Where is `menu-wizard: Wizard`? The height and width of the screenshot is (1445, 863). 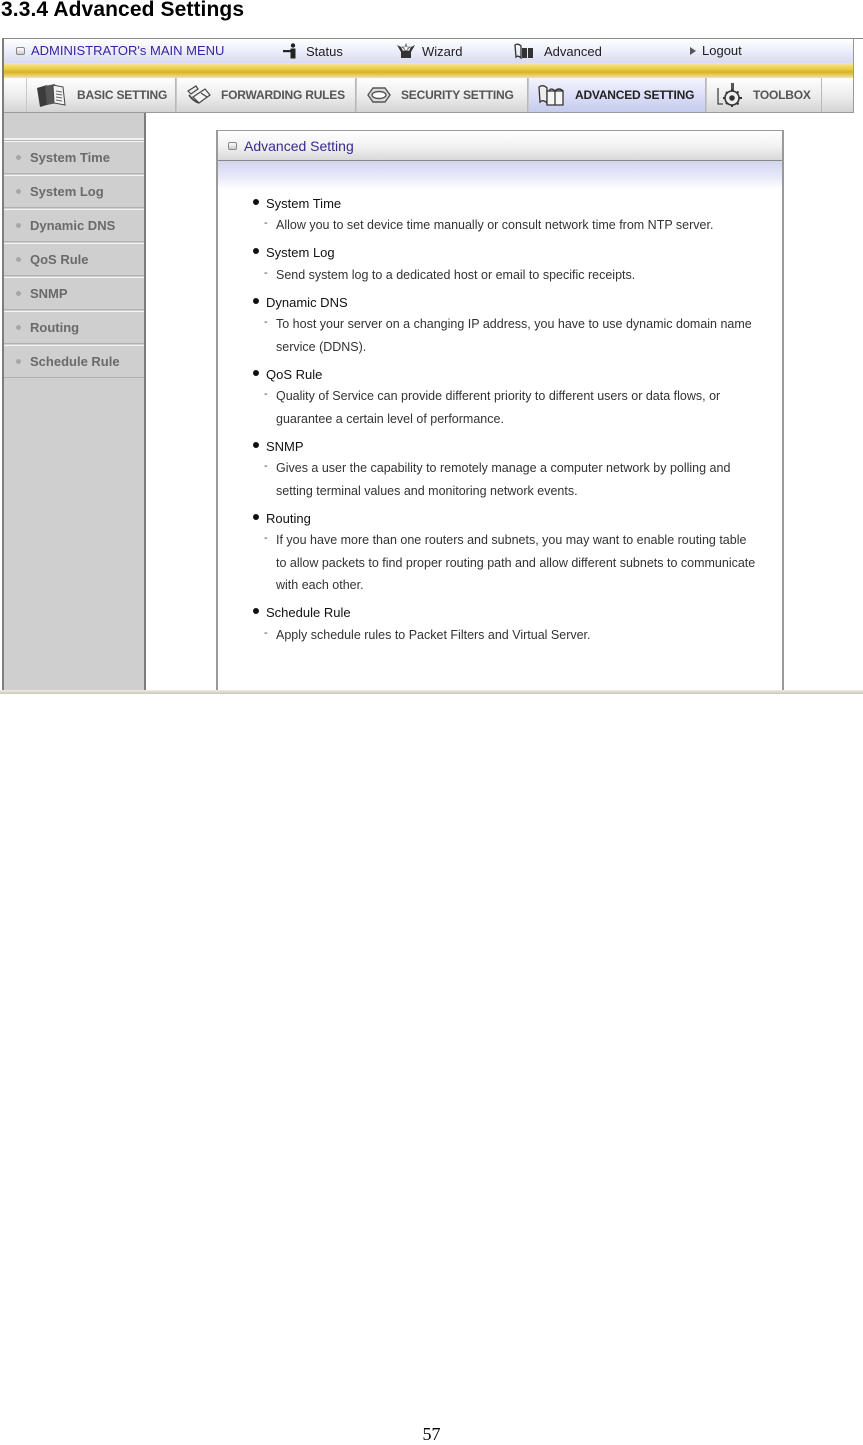 menu-wizard: Wizard is located at coordinates (429, 51).